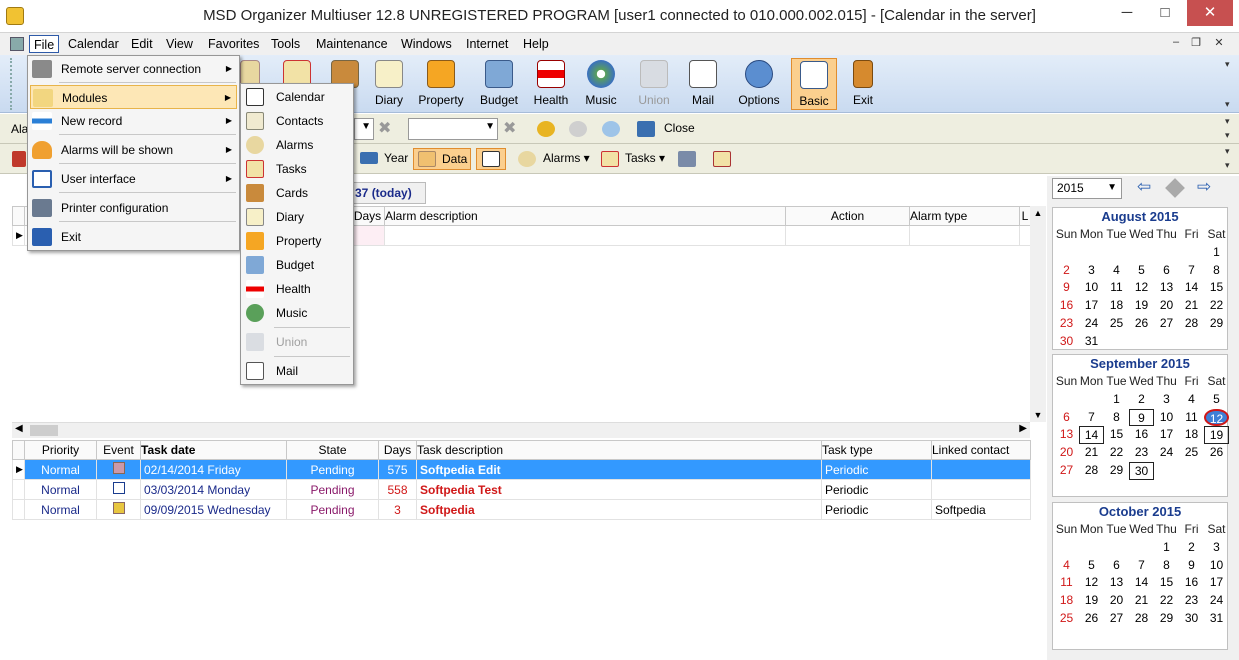 This screenshot has width=1239, height=660. What do you see at coordinates (1229, 122) in the screenshot?
I see `toolbar2-chevron-icon: ▾` at bounding box center [1229, 122].